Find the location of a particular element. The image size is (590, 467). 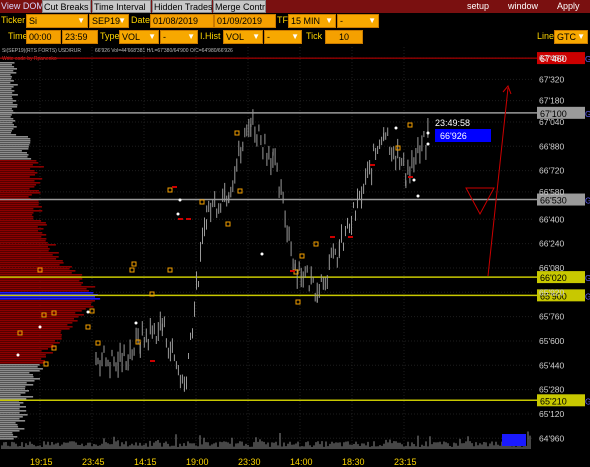

current-price: 66'926 is located at coordinates (453, 136).